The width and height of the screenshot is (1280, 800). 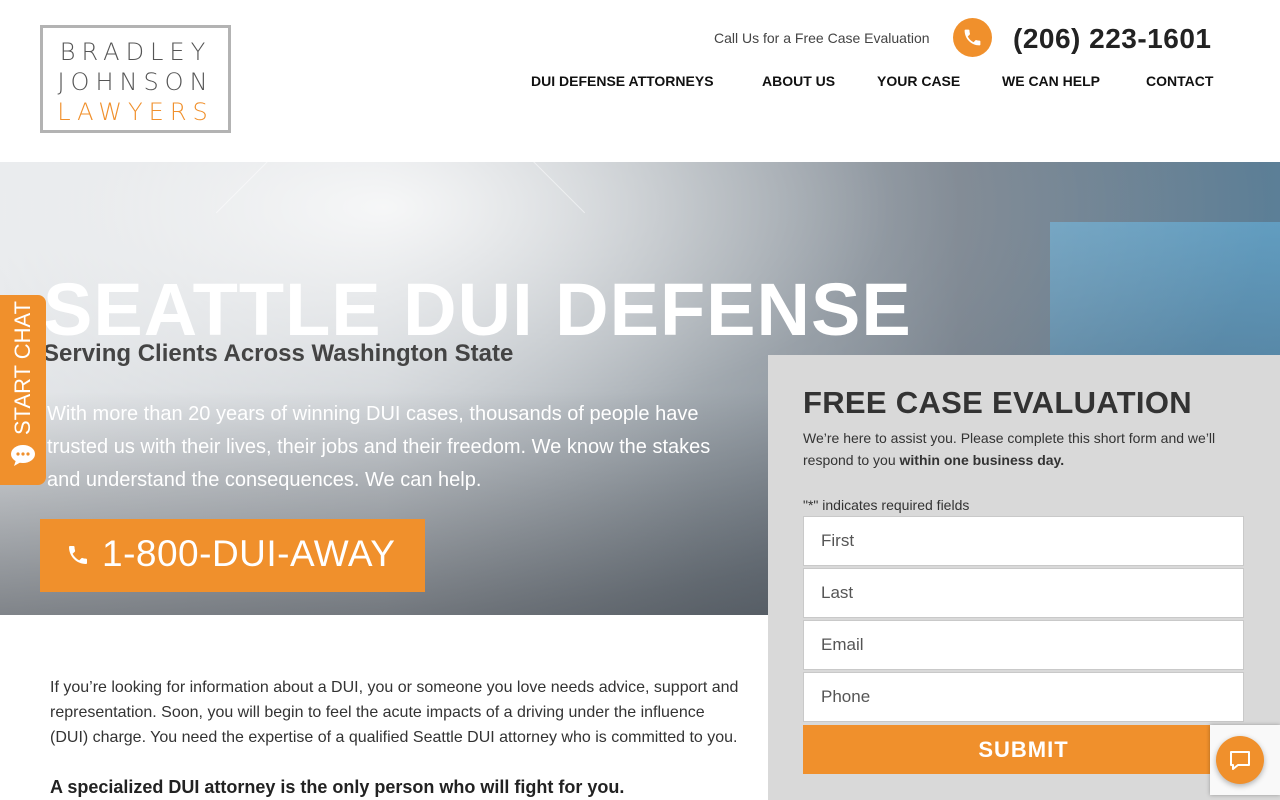 I want to click on call-cta-button: 1-800-DUI-AWAY, so click(x=232, y=555).